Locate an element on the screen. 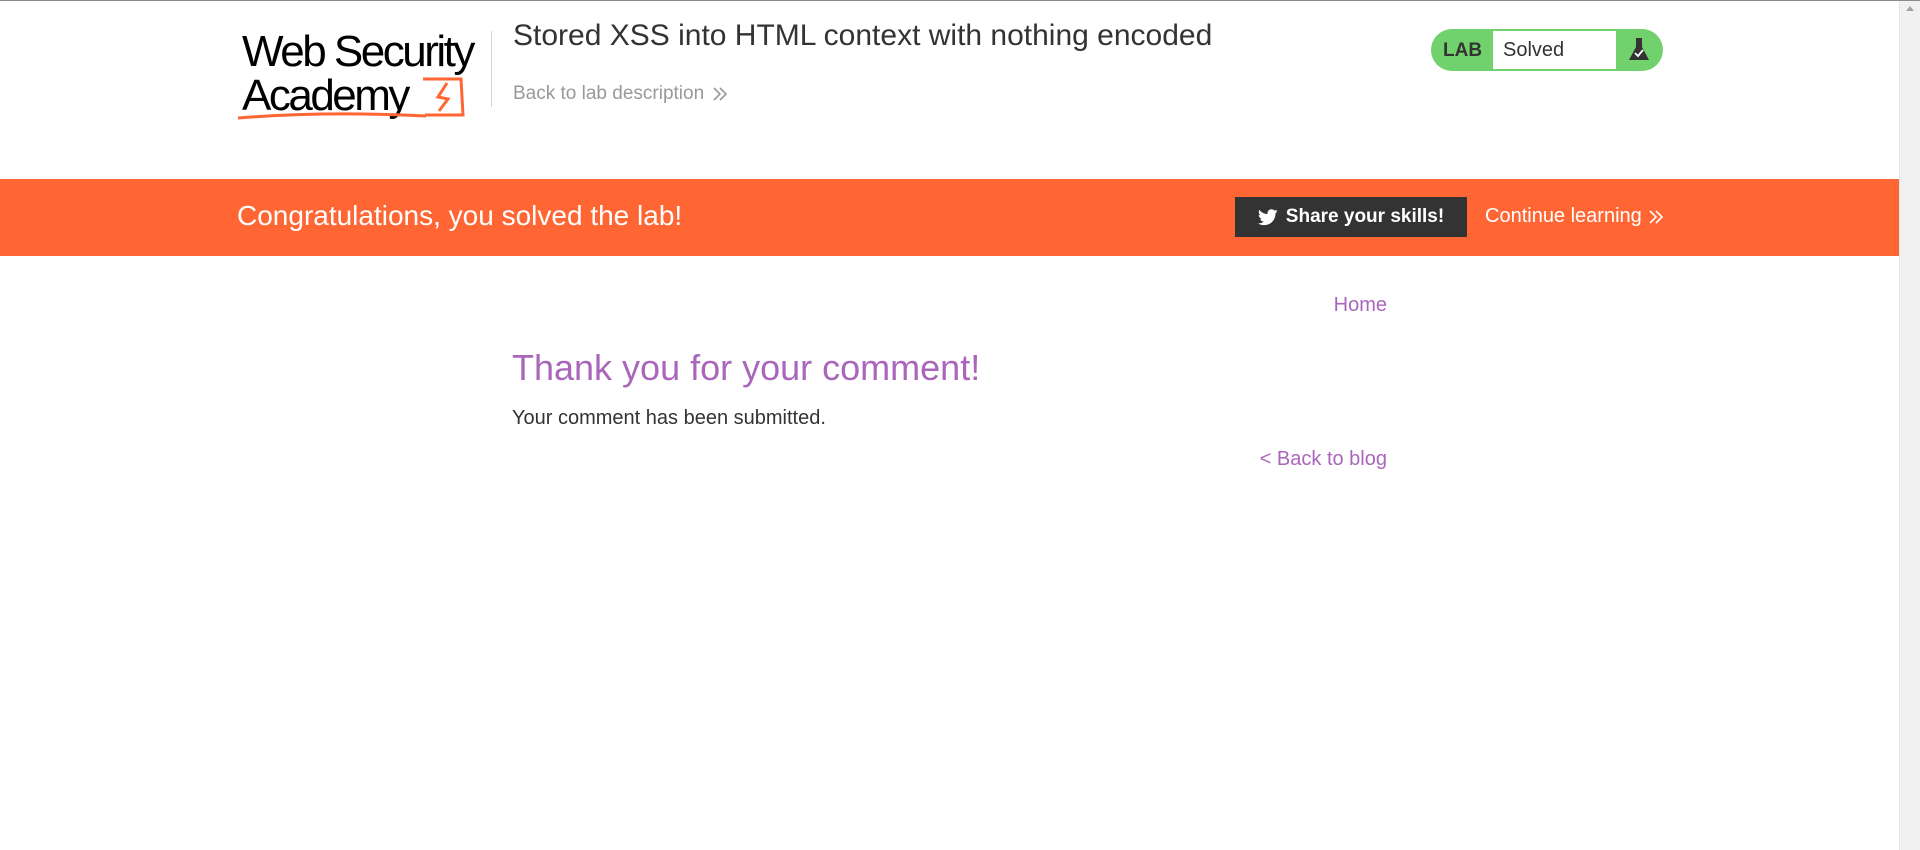  nav-home-link: Home is located at coordinates (1360, 305).